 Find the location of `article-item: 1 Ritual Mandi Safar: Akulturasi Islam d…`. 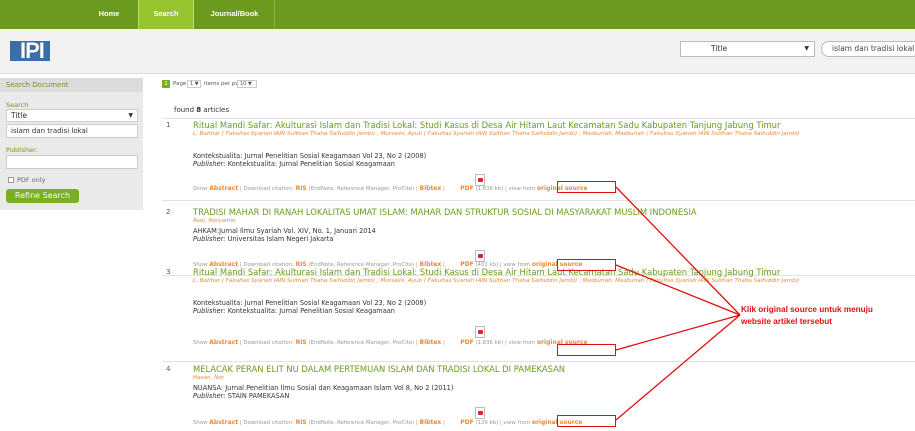

article-item: 1 Ritual Mandi Safar: Akulturasi Islam d… is located at coordinates (538, 159).